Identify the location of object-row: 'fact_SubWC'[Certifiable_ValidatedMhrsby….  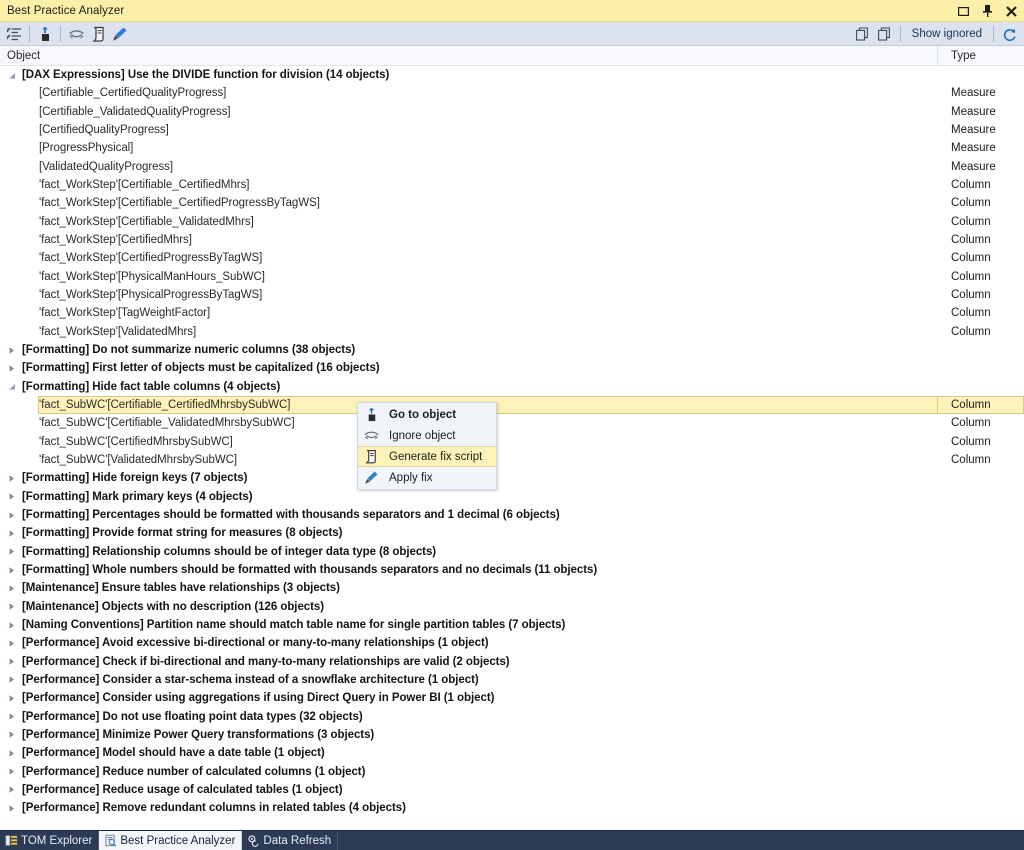
(512, 423).